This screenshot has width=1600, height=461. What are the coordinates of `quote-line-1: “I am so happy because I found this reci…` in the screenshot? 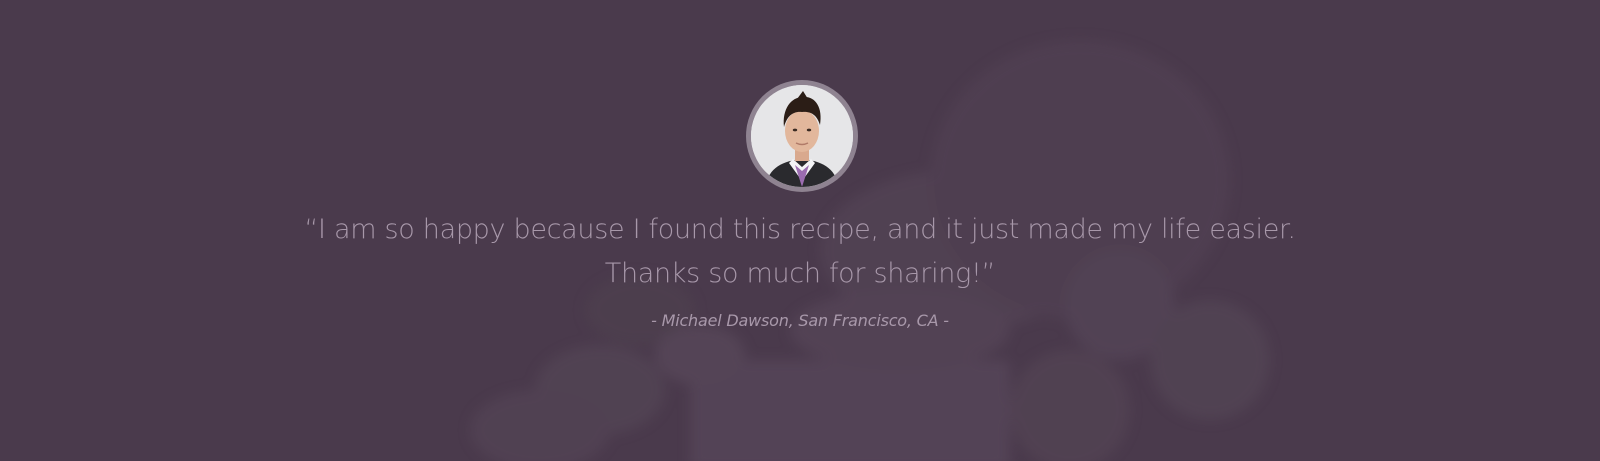 It's located at (800, 229).